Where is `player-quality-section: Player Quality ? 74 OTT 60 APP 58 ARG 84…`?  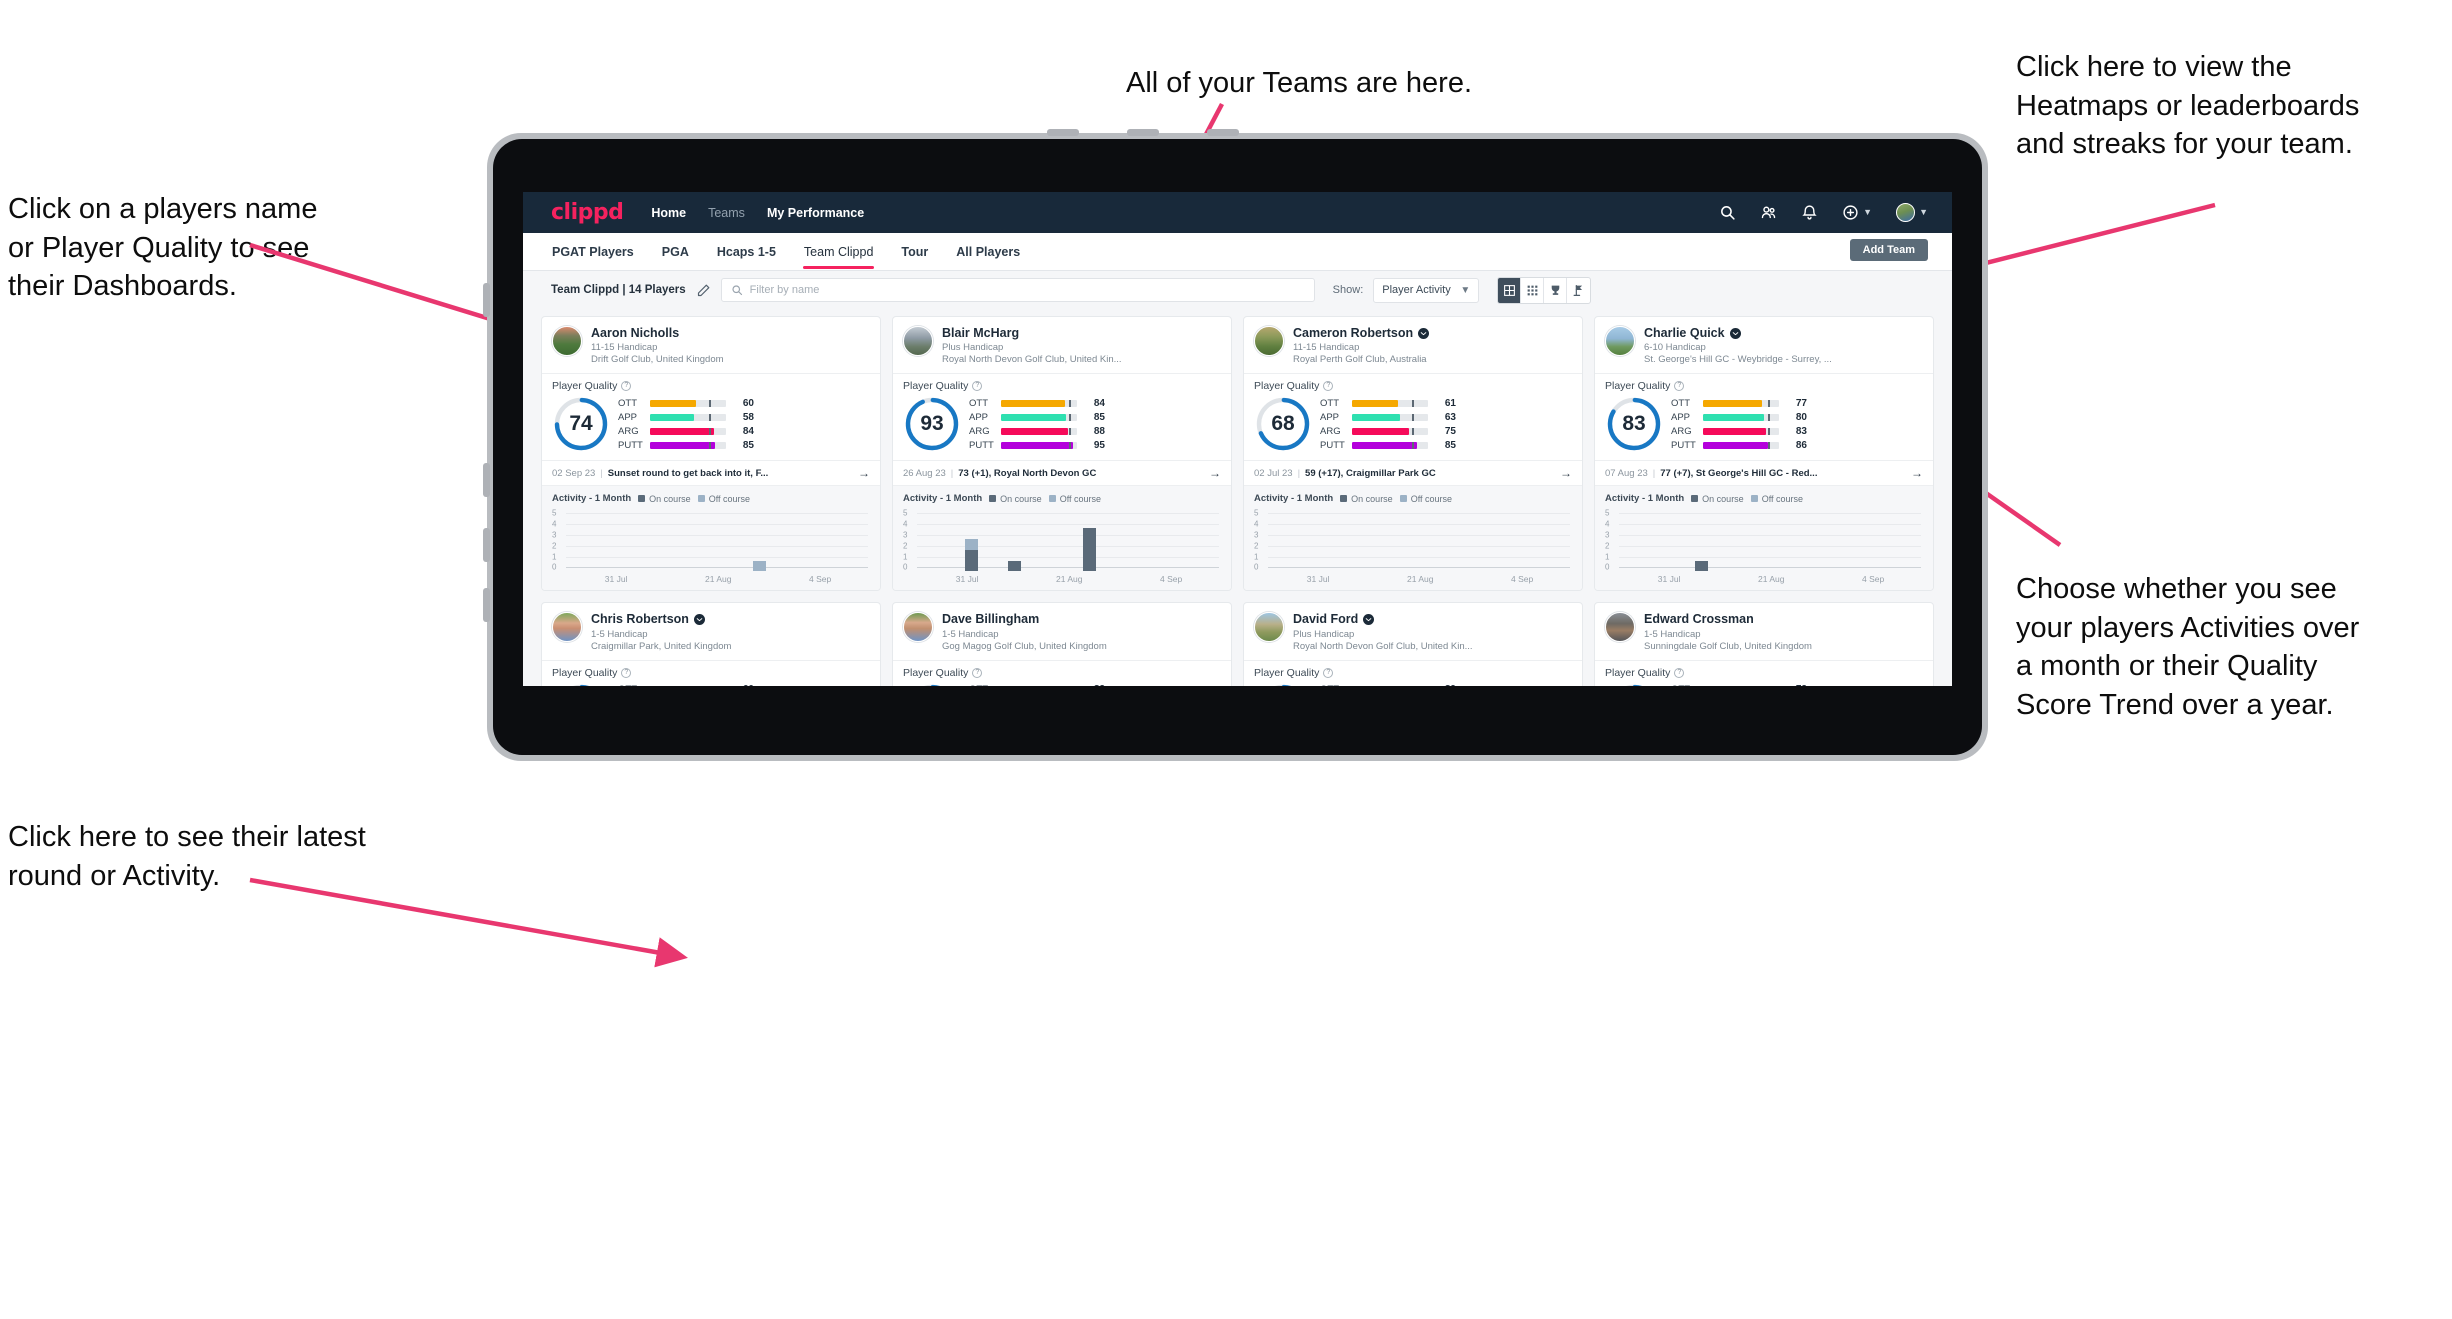 player-quality-section: Player Quality ? 74 OTT 60 APP 58 ARG 84… is located at coordinates (711, 416).